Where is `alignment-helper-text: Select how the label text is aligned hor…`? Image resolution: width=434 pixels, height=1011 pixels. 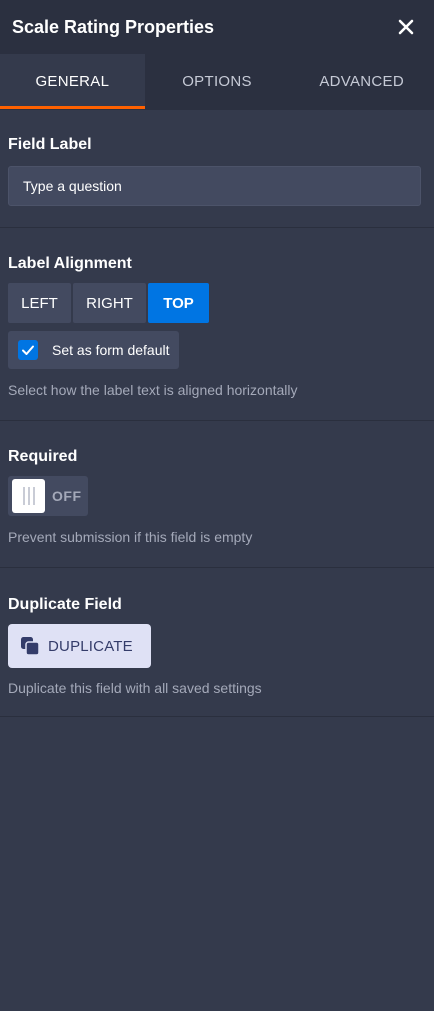
alignment-helper-text: Select how the label text is aligned hor… is located at coordinates (153, 390).